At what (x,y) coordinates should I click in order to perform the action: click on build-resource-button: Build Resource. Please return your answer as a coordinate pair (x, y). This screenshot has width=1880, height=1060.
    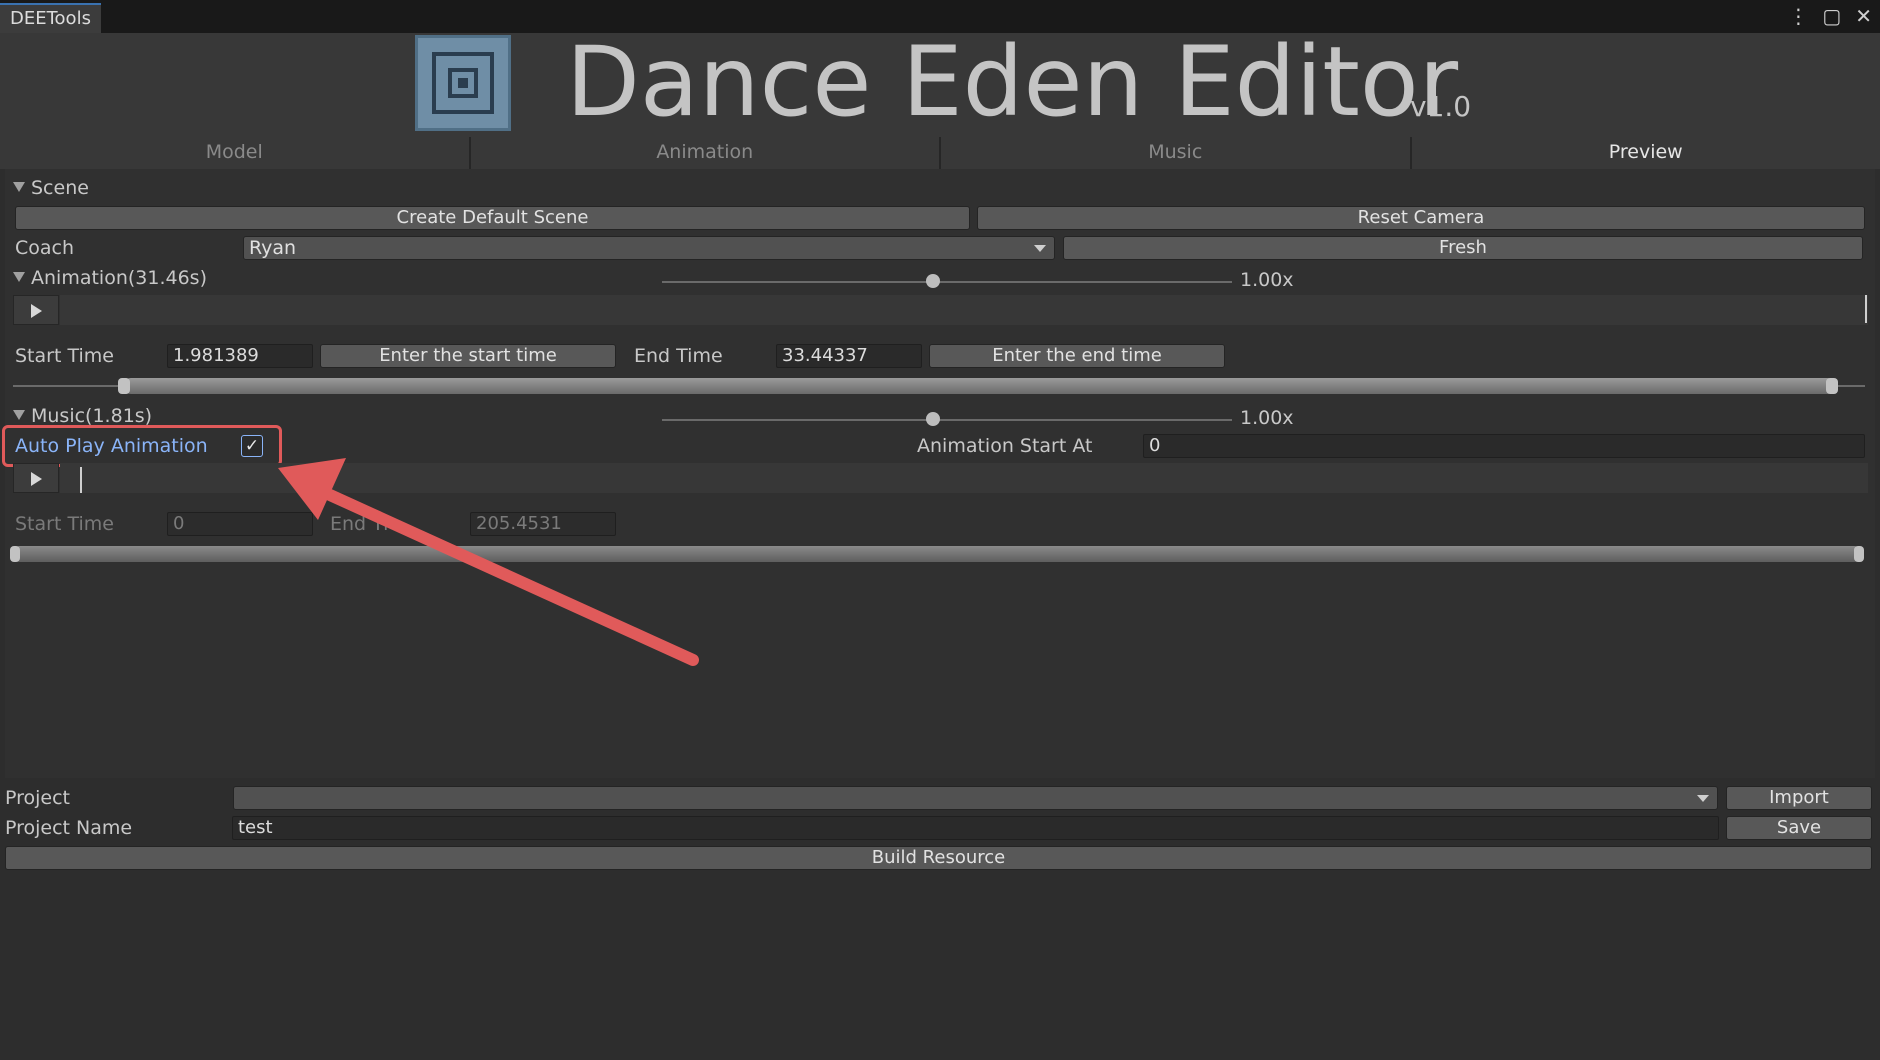
    Looking at the image, I should click on (938, 858).